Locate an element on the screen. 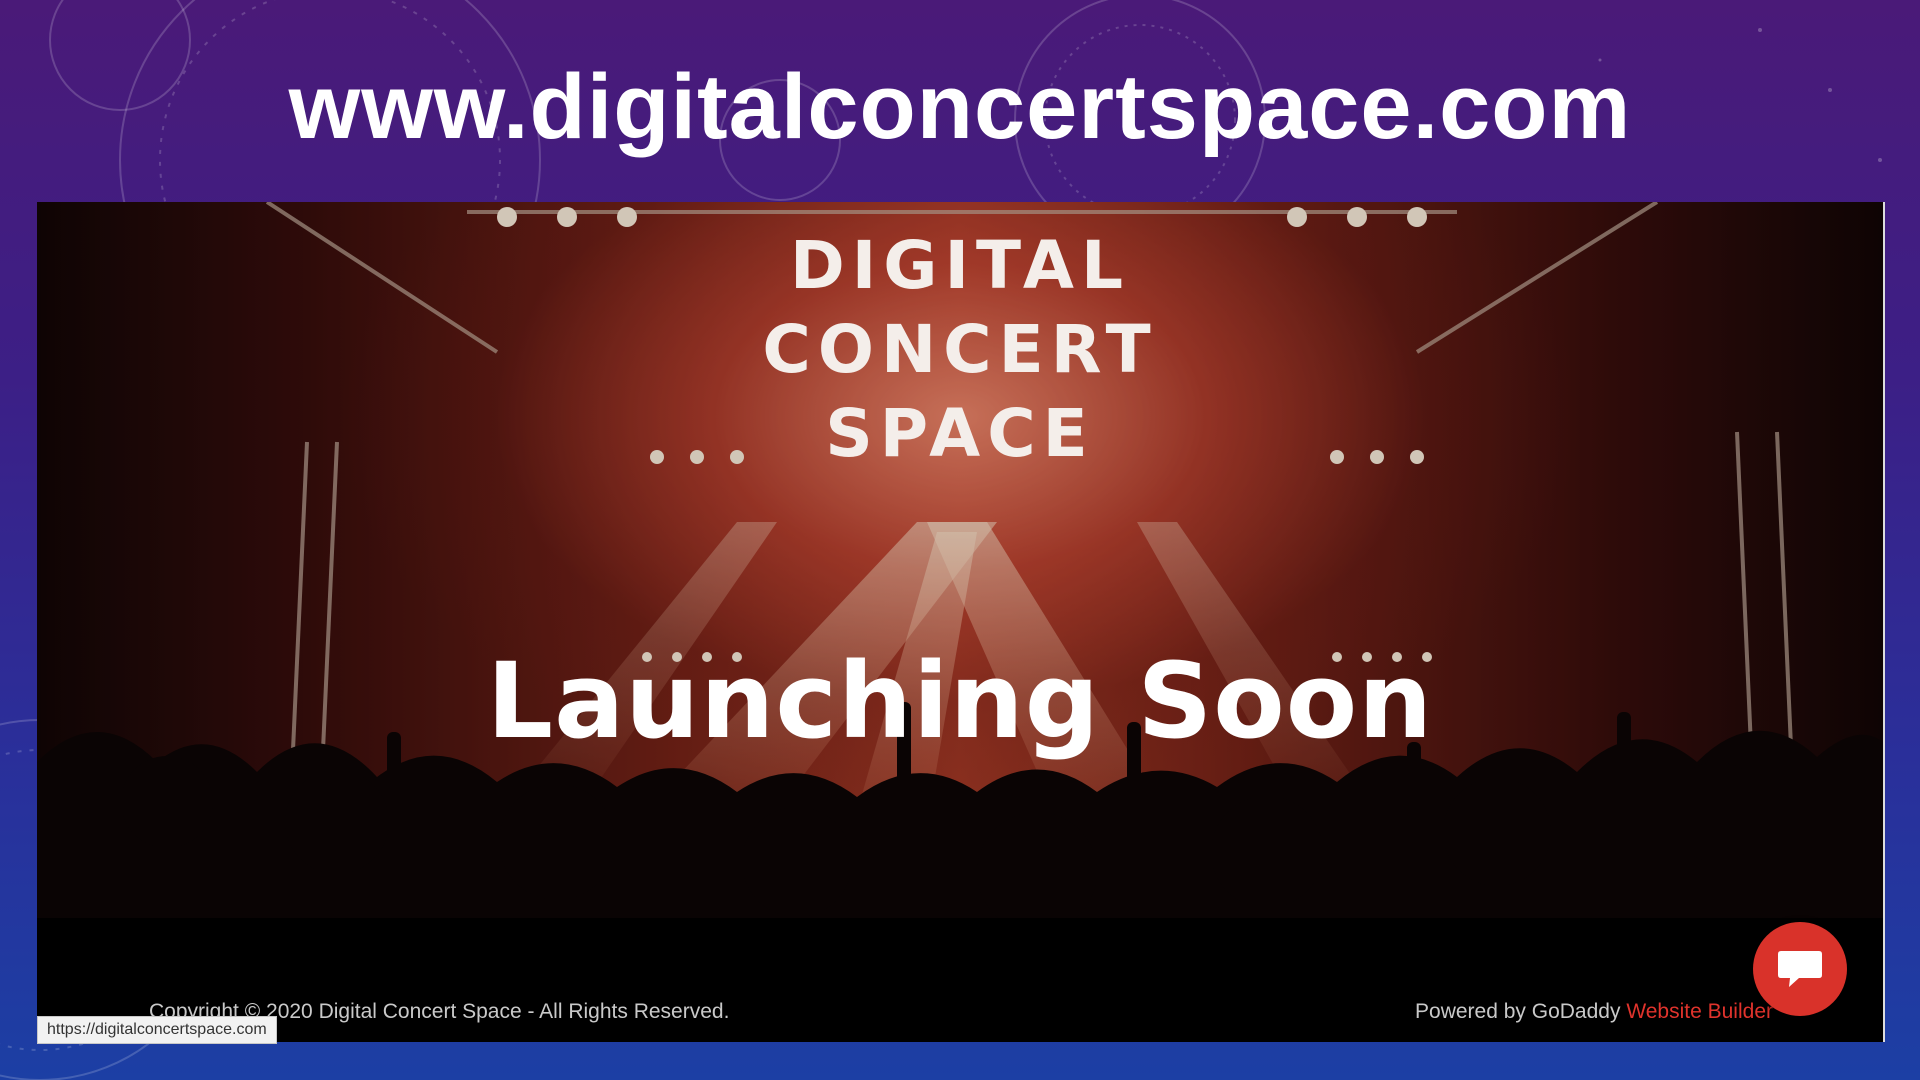 Image resolution: width=1920 pixels, height=1080 pixels. site-logo-line: SPACE is located at coordinates (960, 433).